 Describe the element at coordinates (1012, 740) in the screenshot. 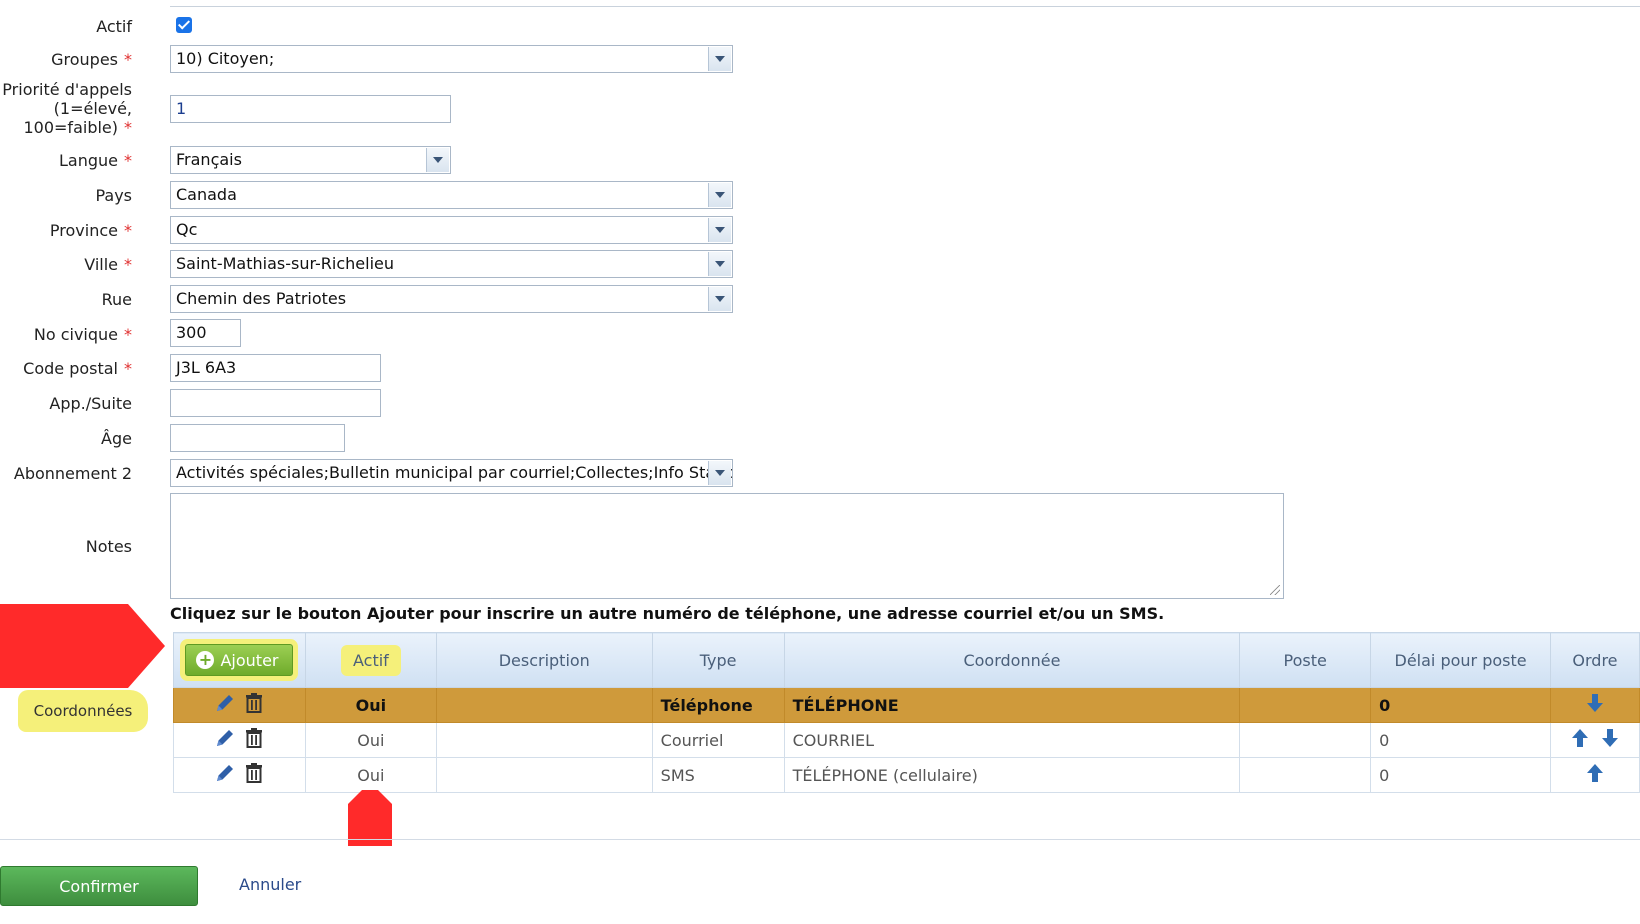

I see `cell-coordonnee: COURRIEL` at that location.